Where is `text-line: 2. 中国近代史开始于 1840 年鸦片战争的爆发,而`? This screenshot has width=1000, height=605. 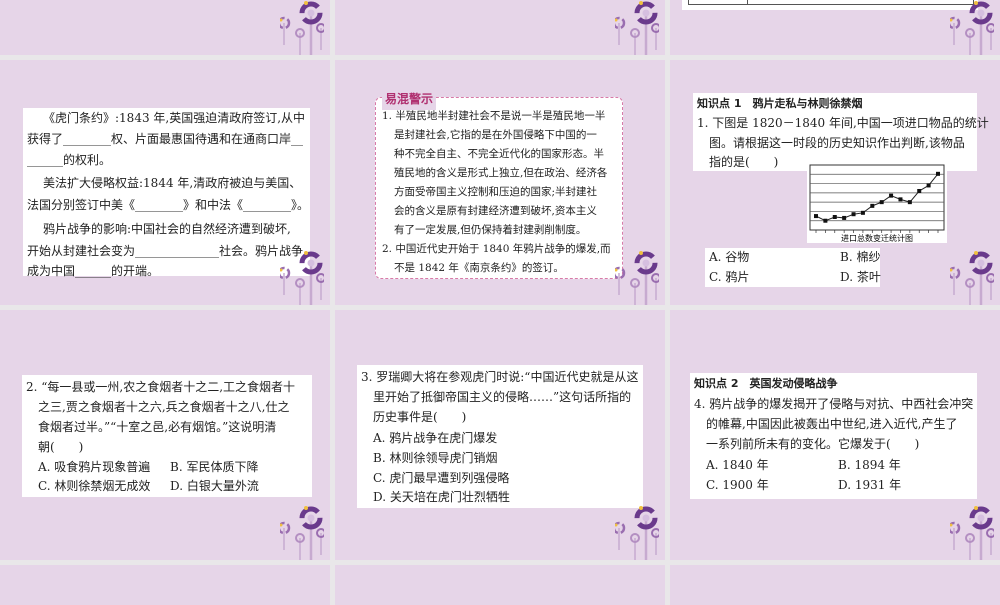 text-line: 2. 中国近代史开始于 1840 年鸦片战争的爆发,而 is located at coordinates (496, 249).